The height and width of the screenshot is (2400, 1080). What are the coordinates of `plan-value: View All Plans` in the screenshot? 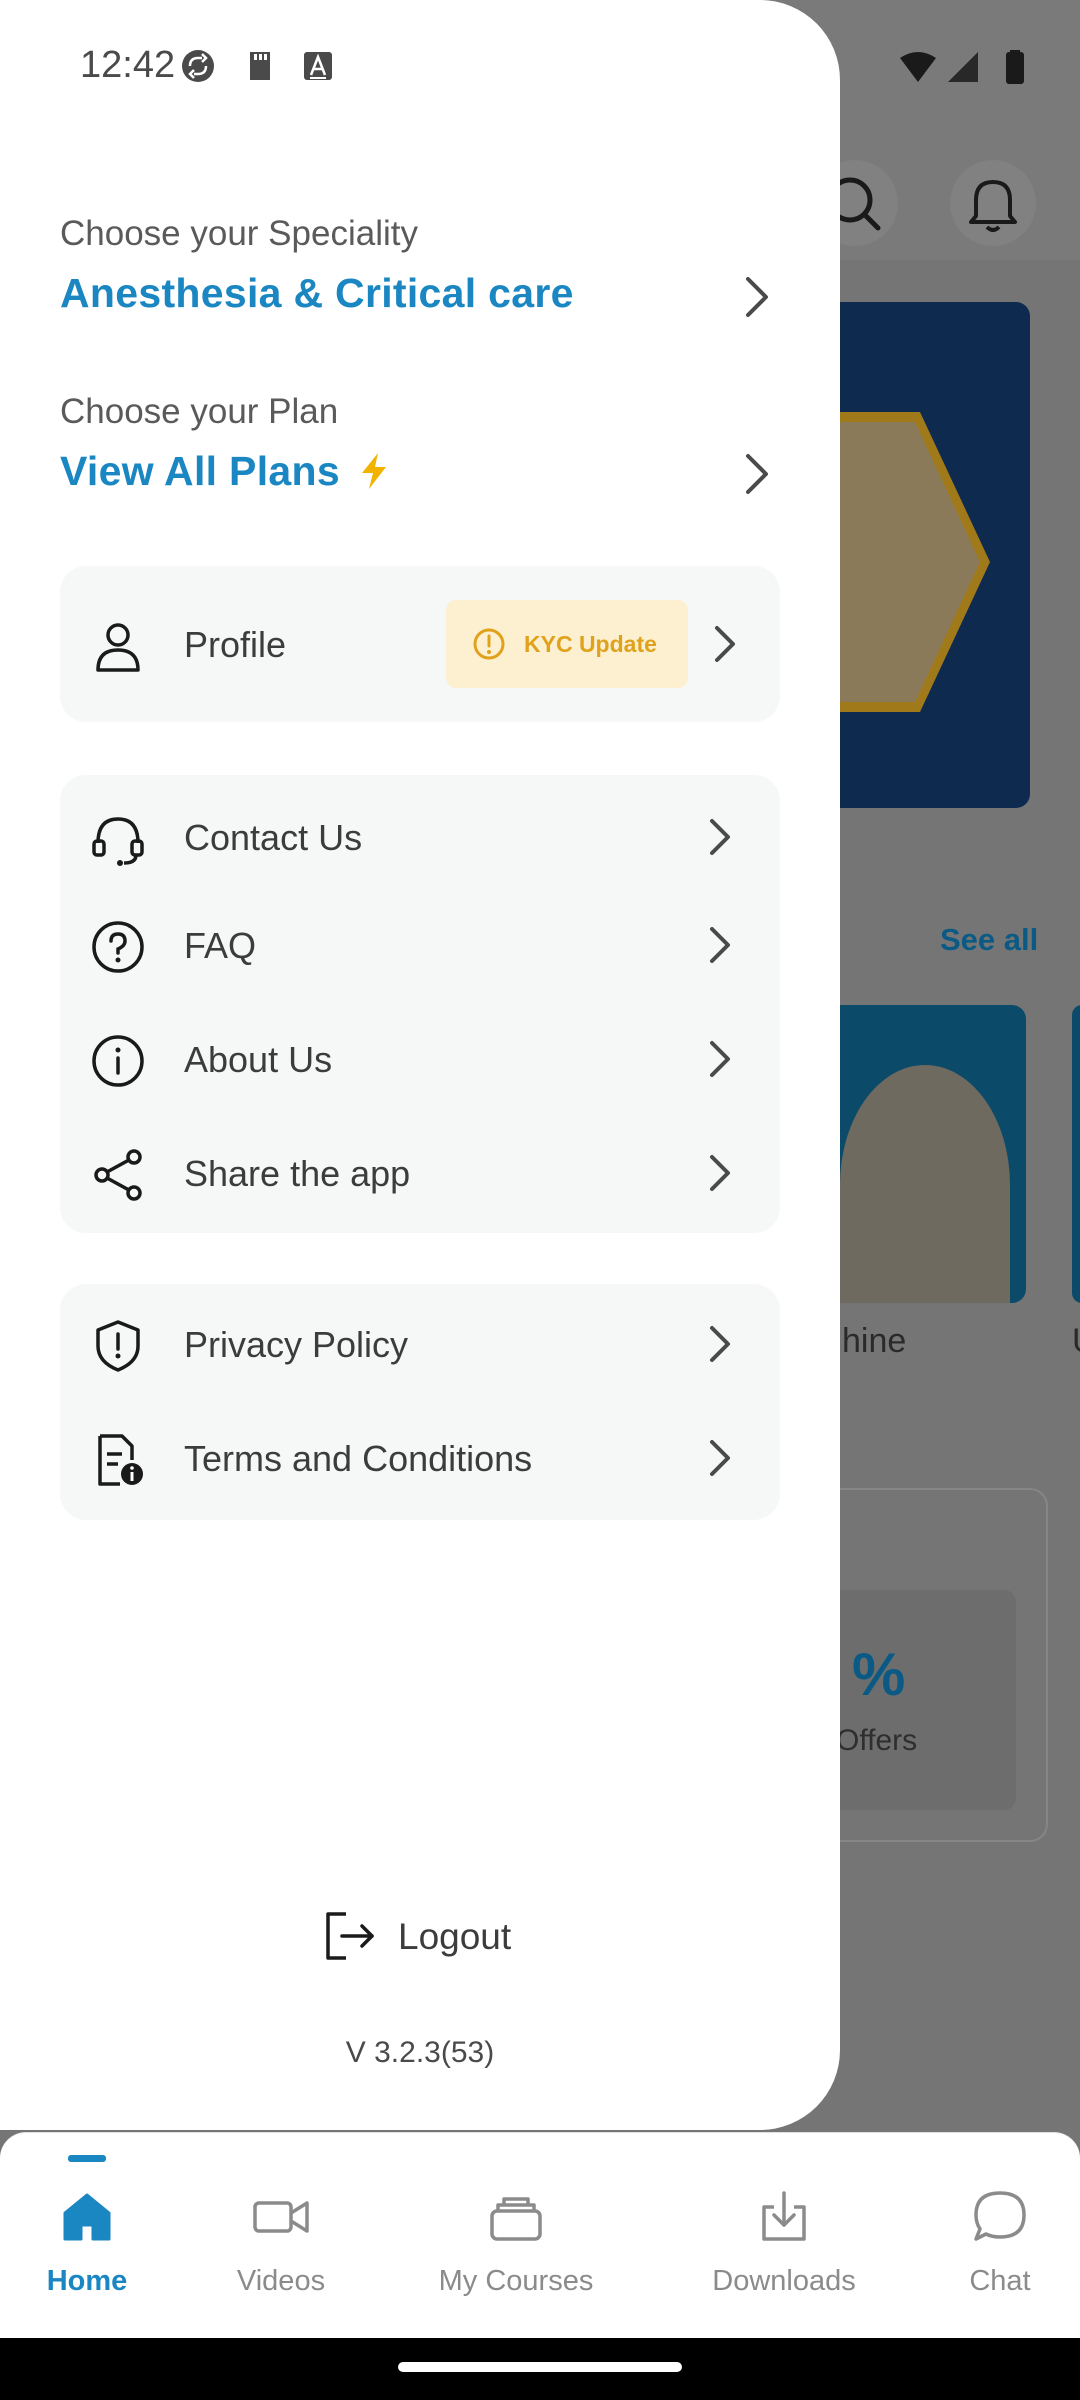 It's located at (225, 471).